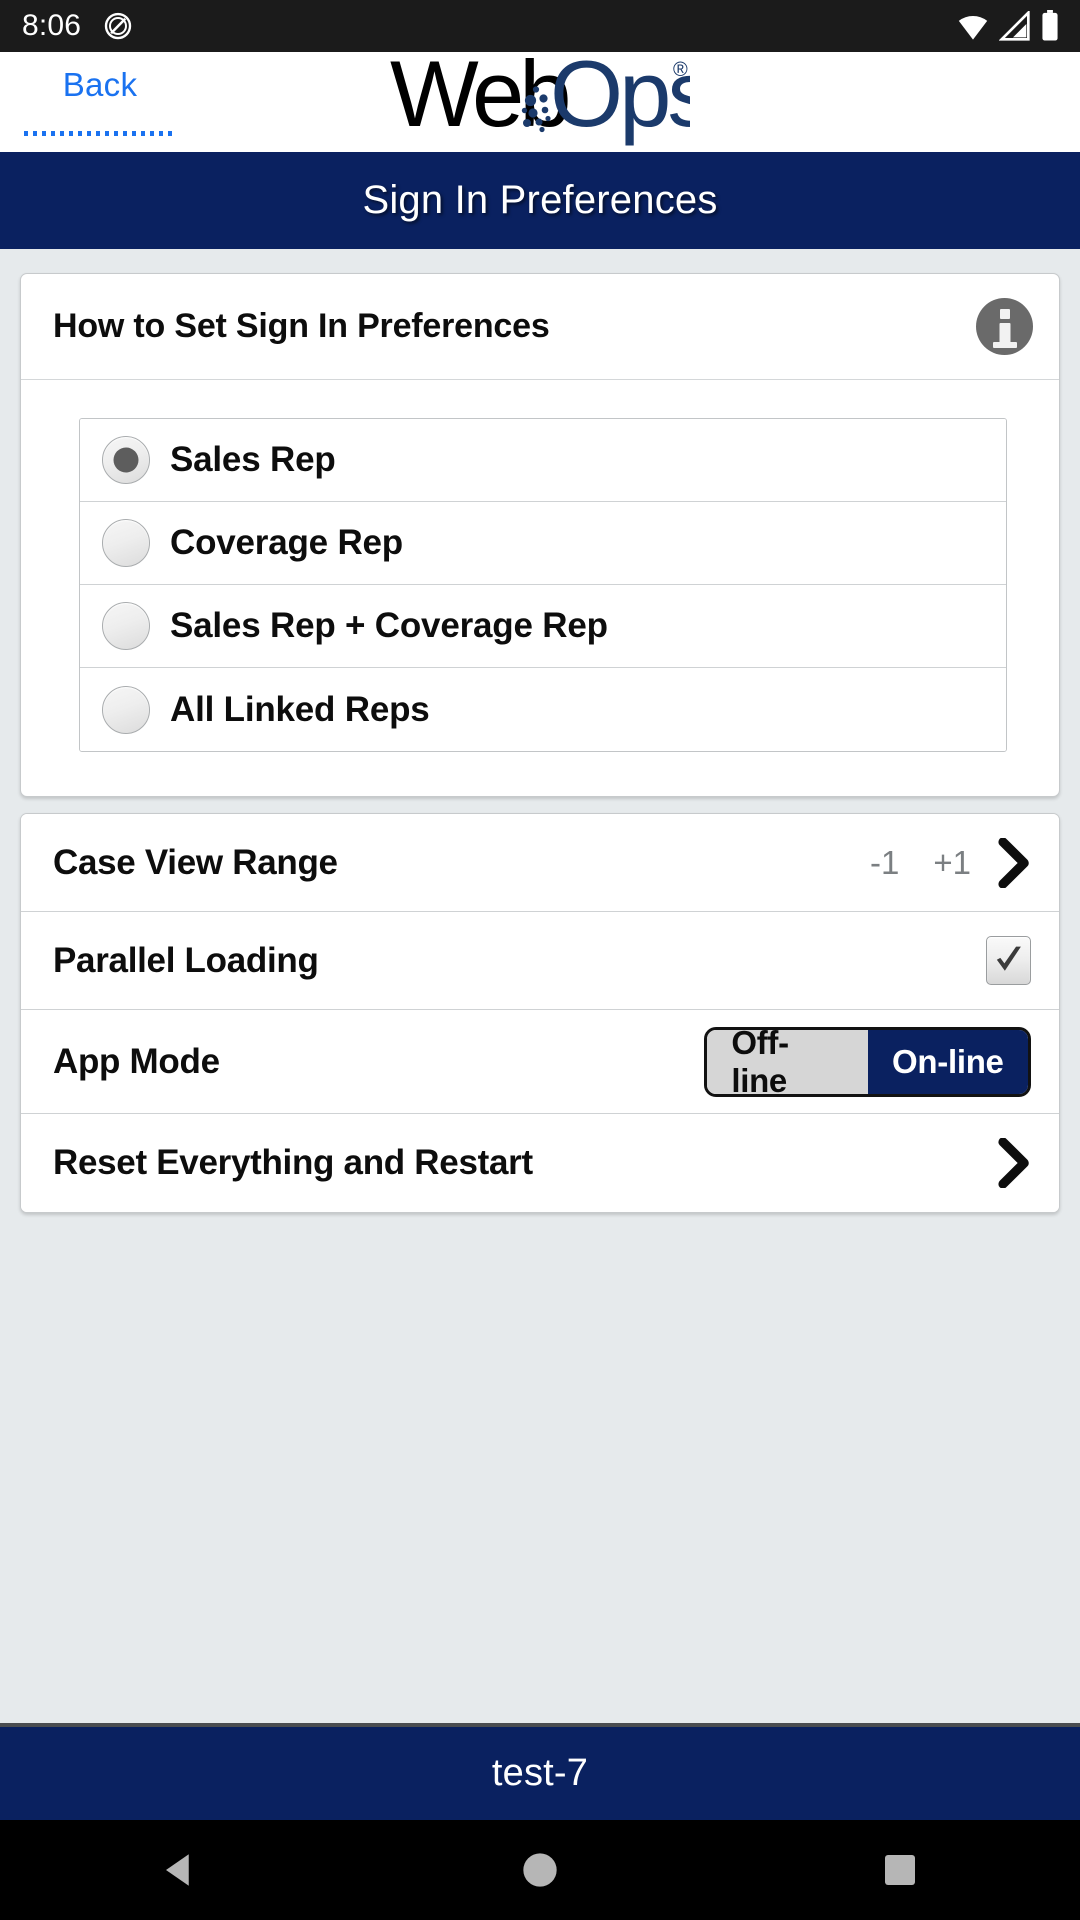 This screenshot has height=1920, width=1080. What do you see at coordinates (180, 1870) in the screenshot?
I see `nav-back-triangle-icon` at bounding box center [180, 1870].